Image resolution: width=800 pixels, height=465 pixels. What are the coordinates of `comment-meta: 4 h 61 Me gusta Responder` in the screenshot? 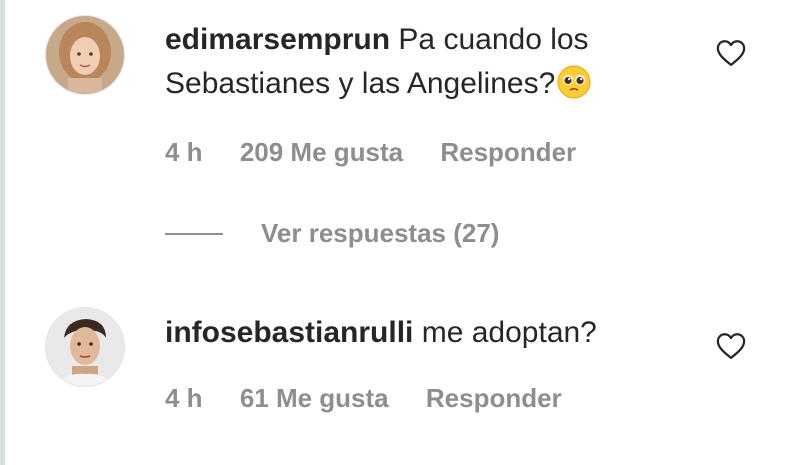 It's located at (378, 398).